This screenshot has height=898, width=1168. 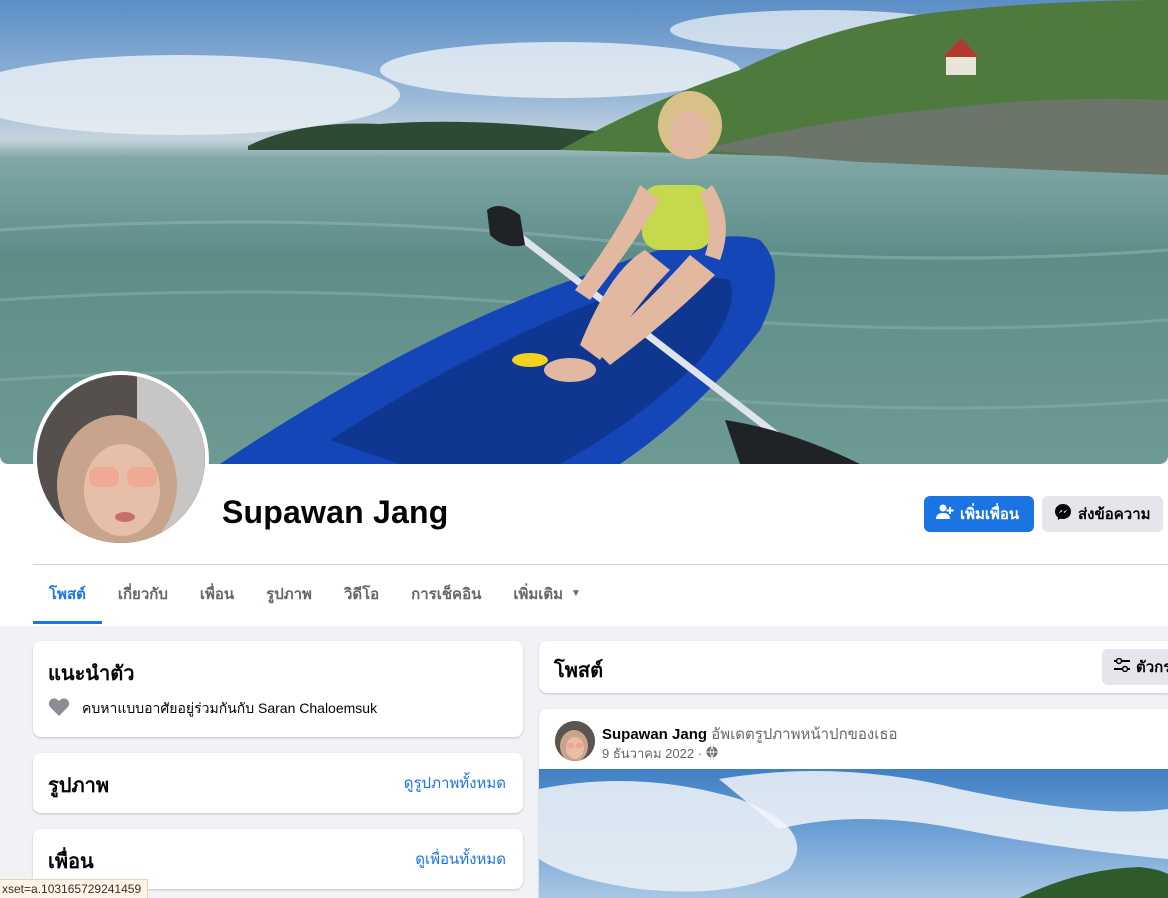 What do you see at coordinates (1114, 514) in the screenshot?
I see `message-label: ส่งข้อความ` at bounding box center [1114, 514].